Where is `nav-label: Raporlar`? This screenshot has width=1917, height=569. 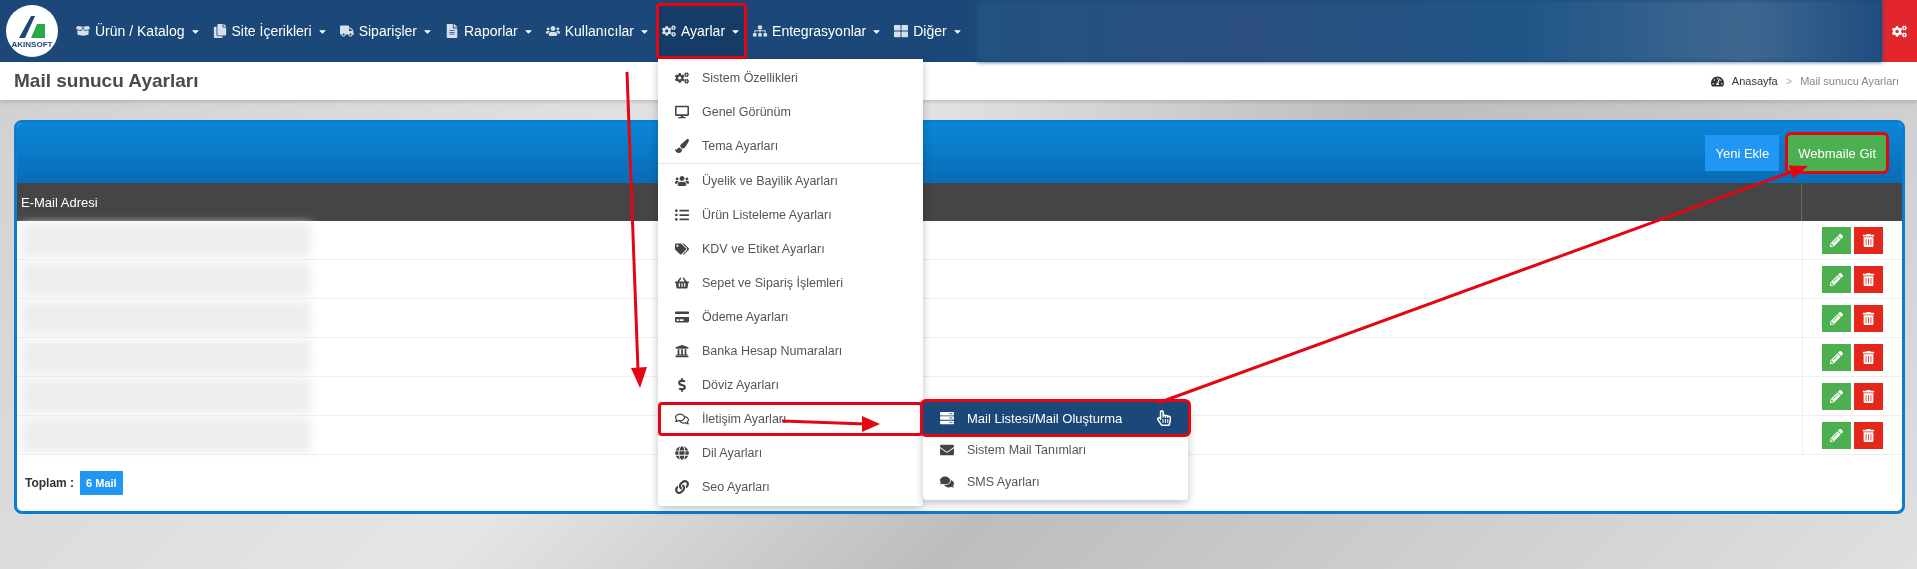 nav-label: Raporlar is located at coordinates (491, 31).